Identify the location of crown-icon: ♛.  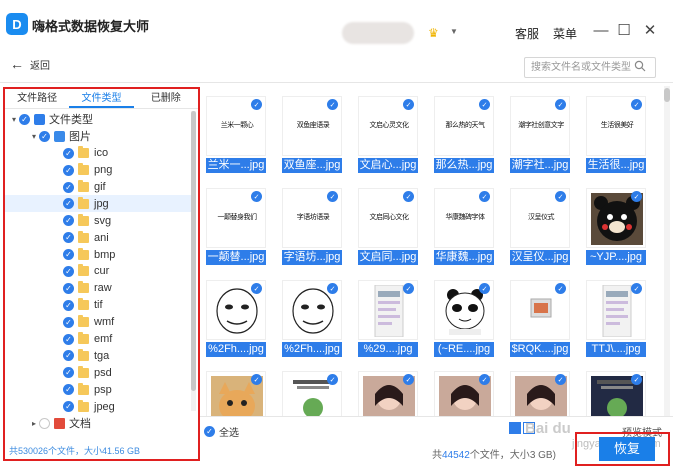
(433, 33).